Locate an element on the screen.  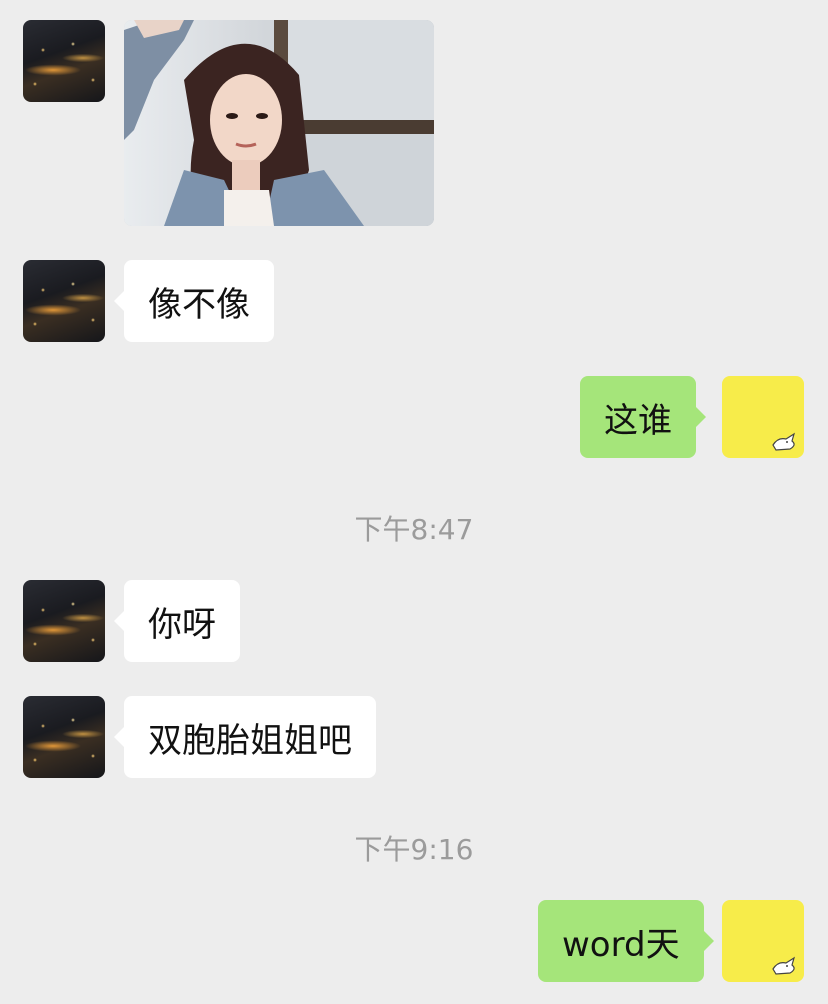
message-bubble-incoming: 双胞胎姐姐吧 is located at coordinates (245, 737).